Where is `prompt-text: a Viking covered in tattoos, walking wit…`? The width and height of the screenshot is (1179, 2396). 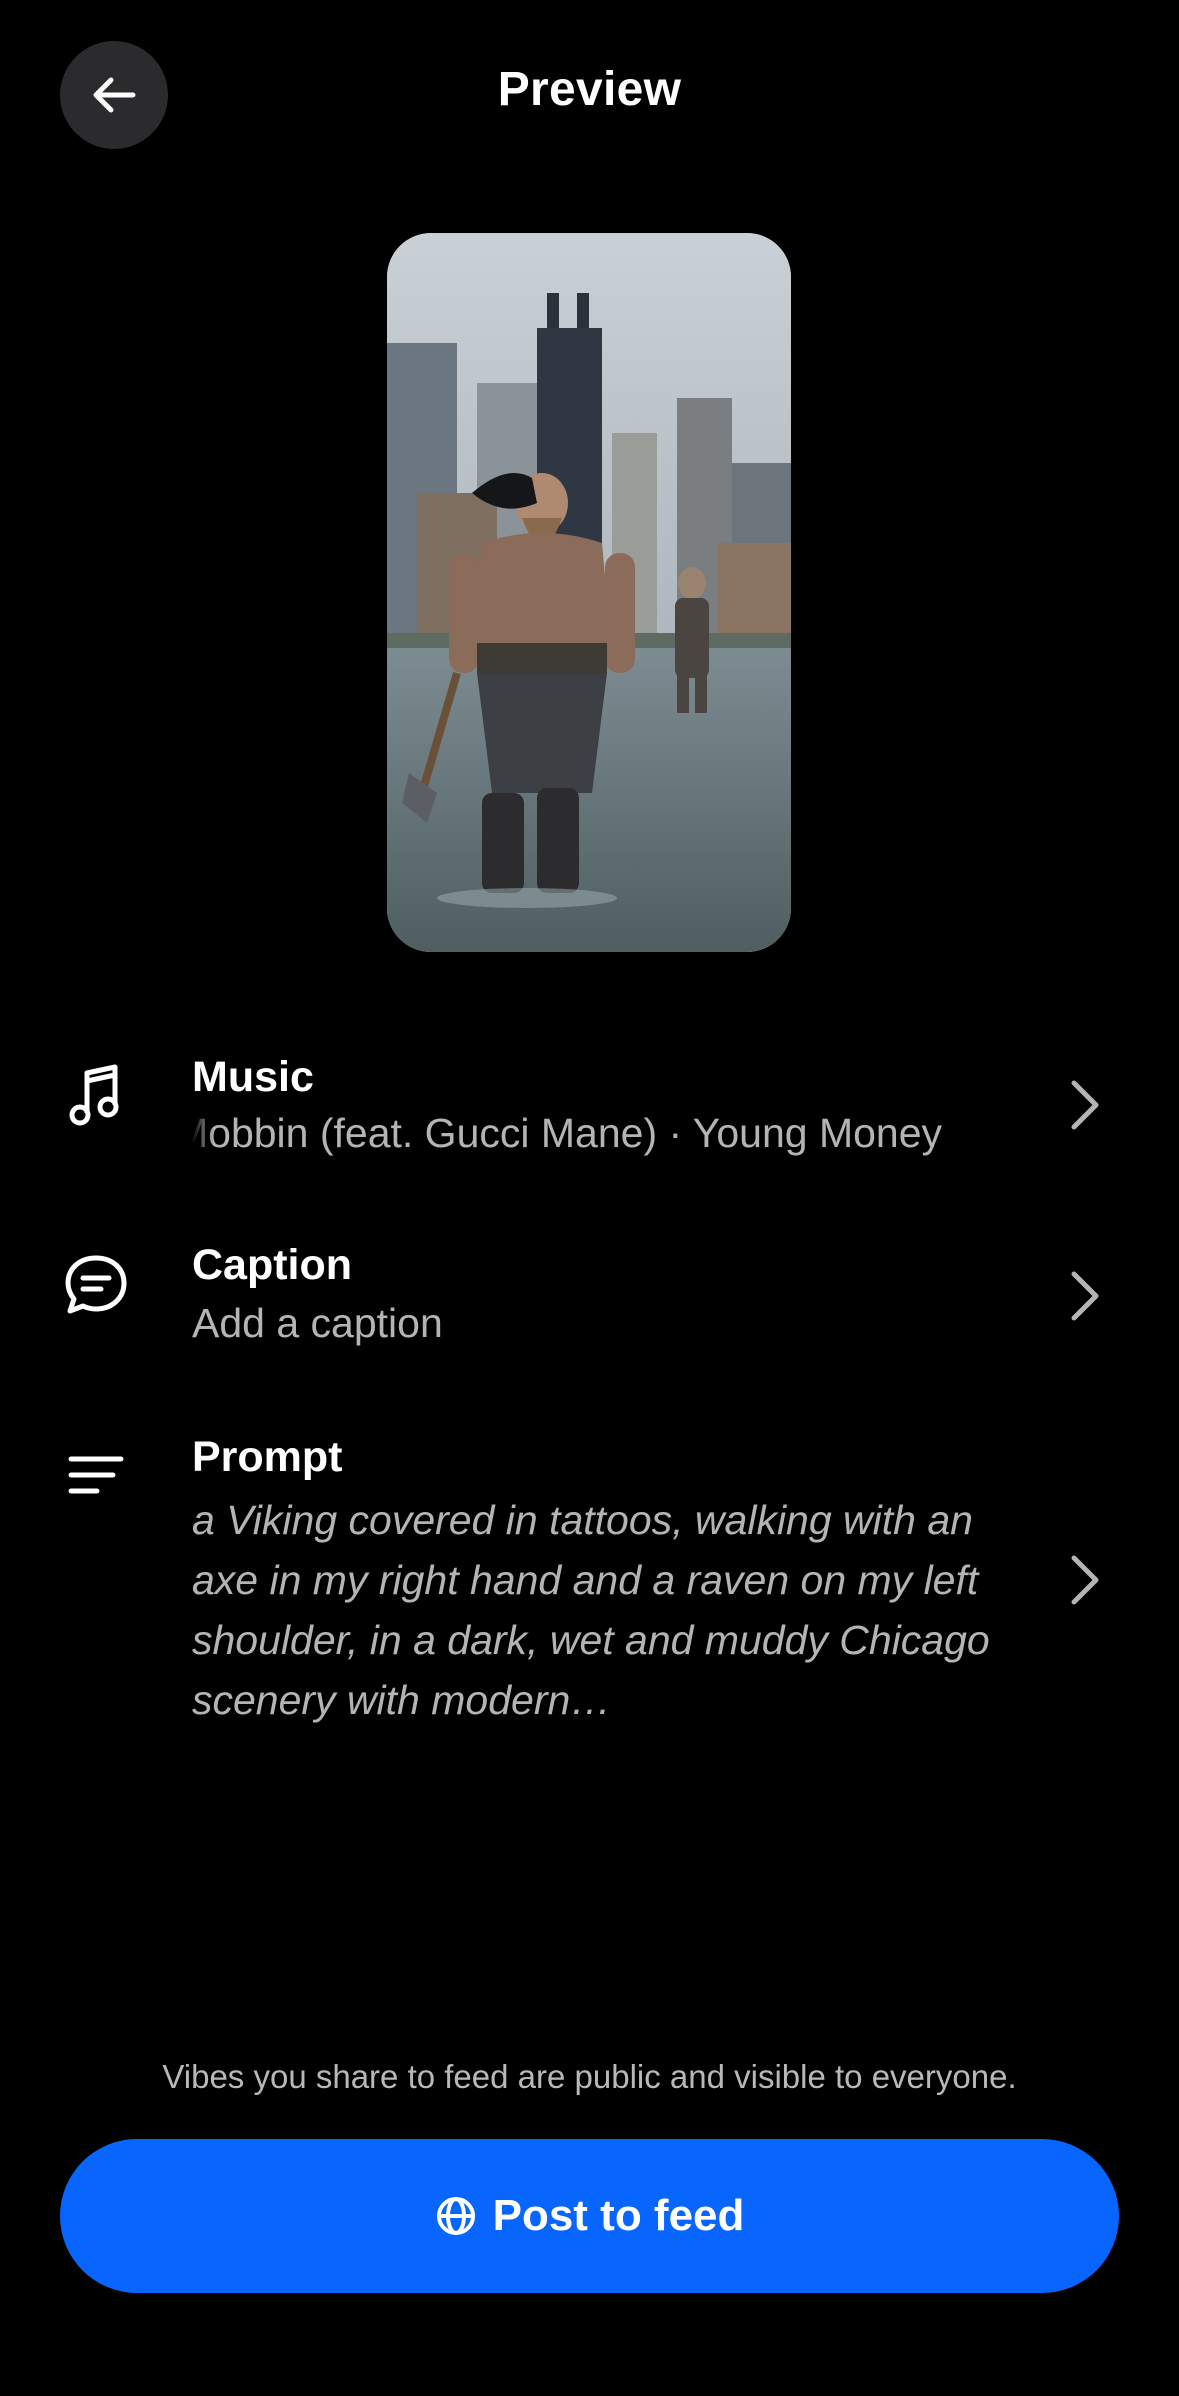 prompt-text: a Viking covered in tattoos, walking wit… is located at coordinates (591, 1610).